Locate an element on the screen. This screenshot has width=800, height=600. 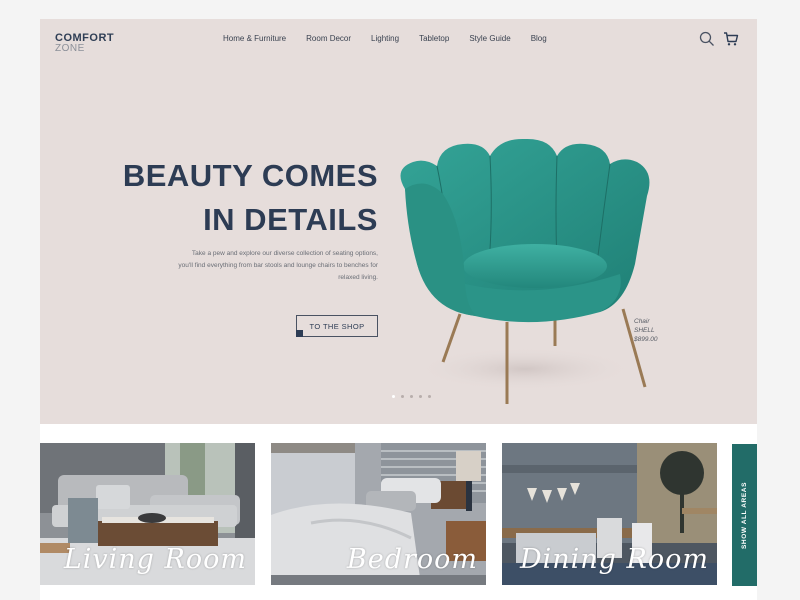
button-corner-accent is located at coordinates (299, 333).